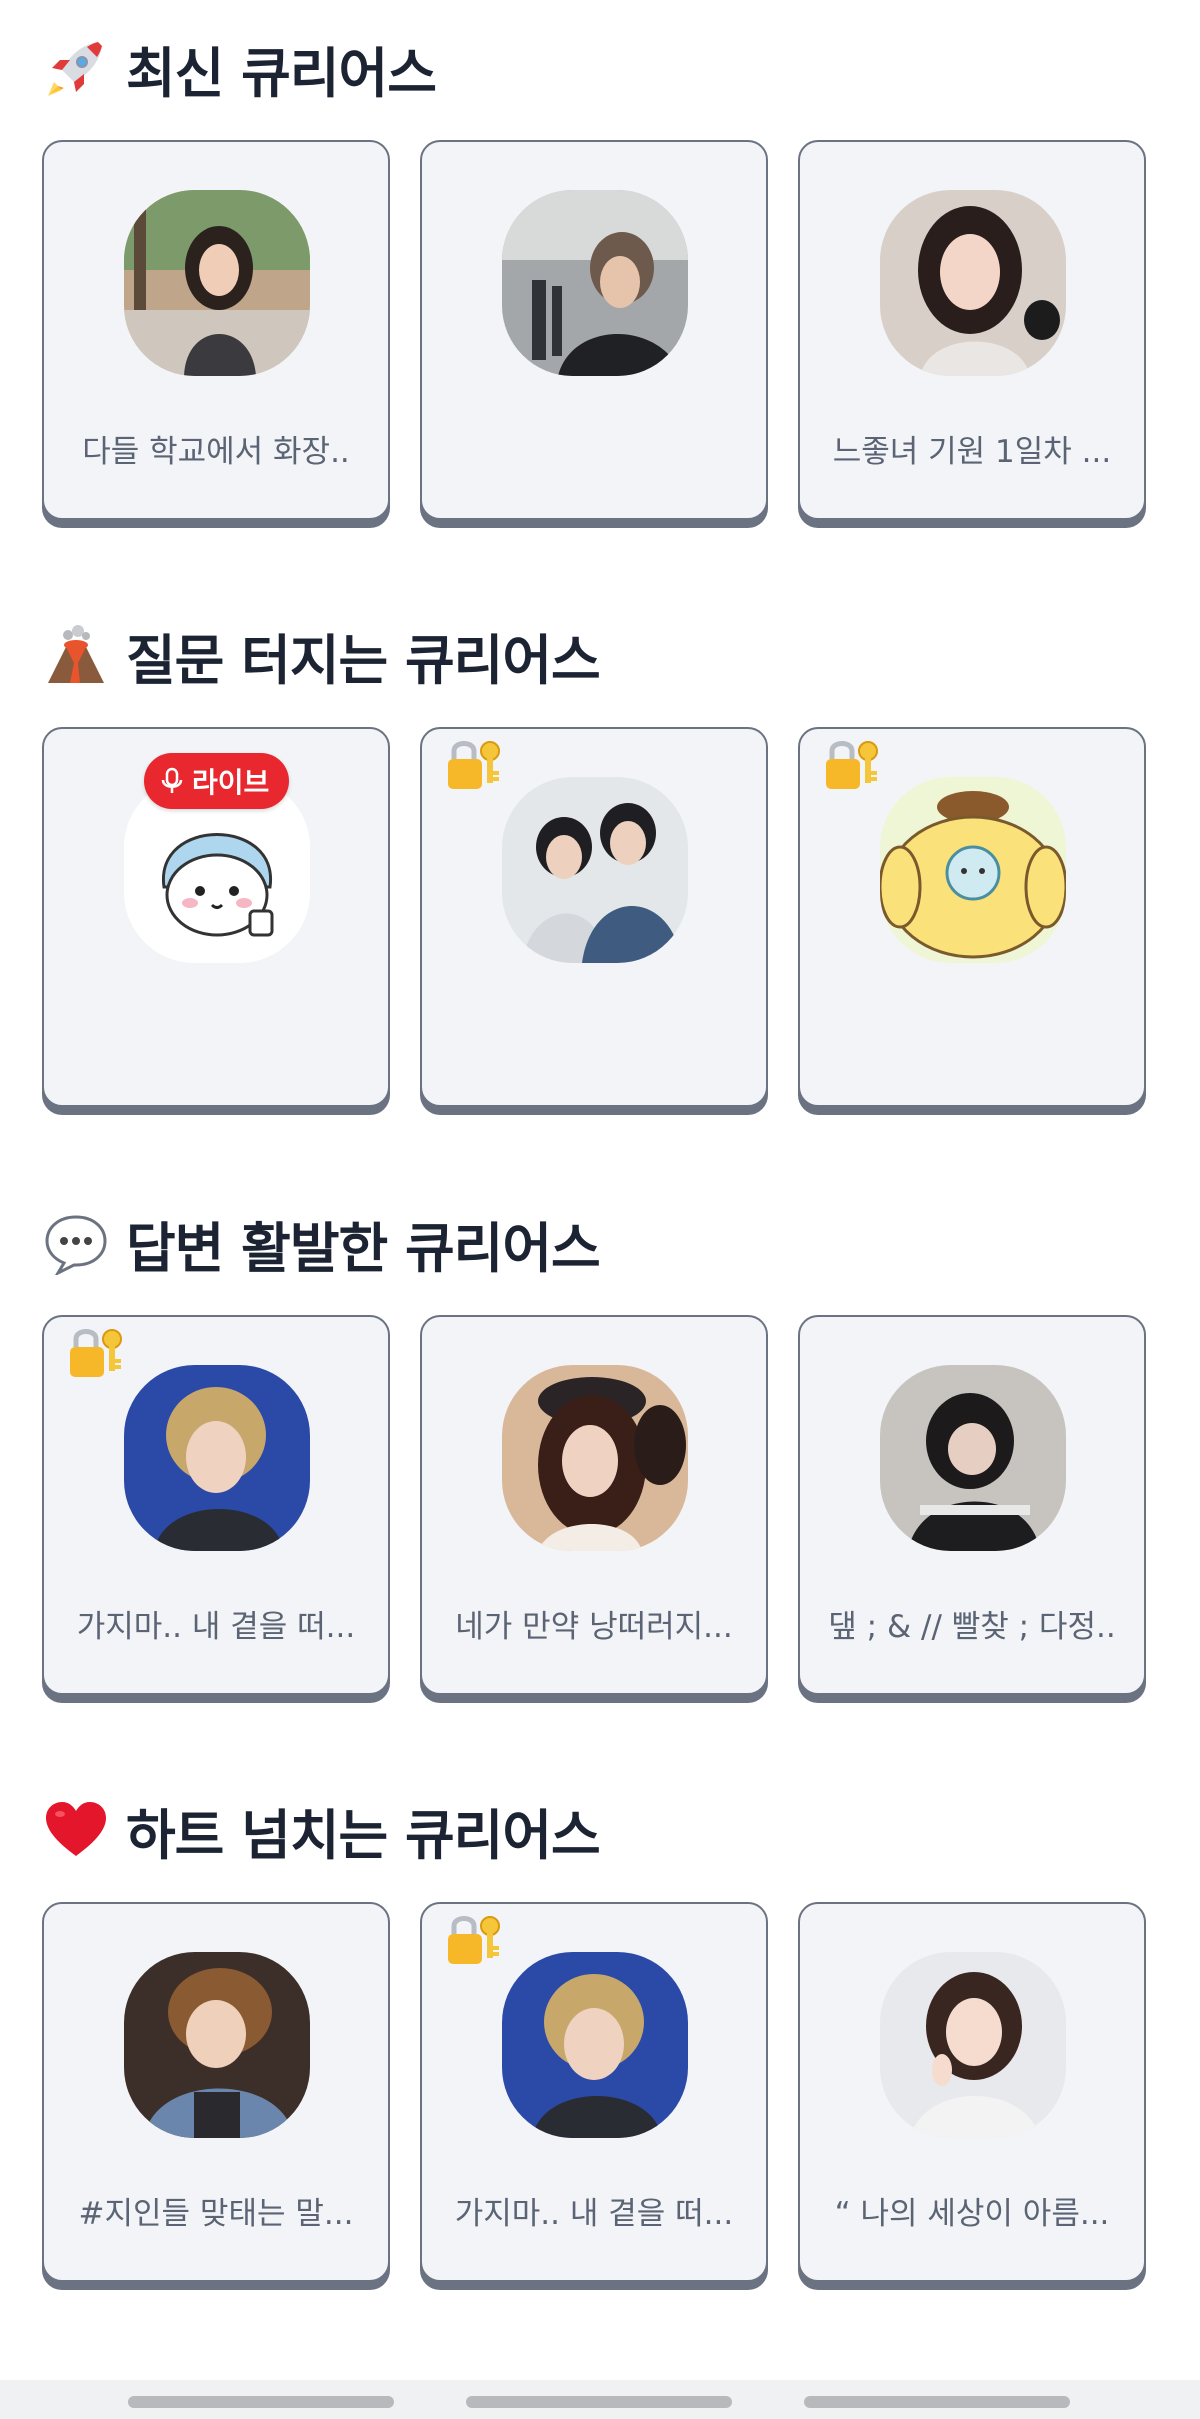 The image size is (1200, 2419). What do you see at coordinates (216, 917) in the screenshot?
I see `curious-card: 라이브` at bounding box center [216, 917].